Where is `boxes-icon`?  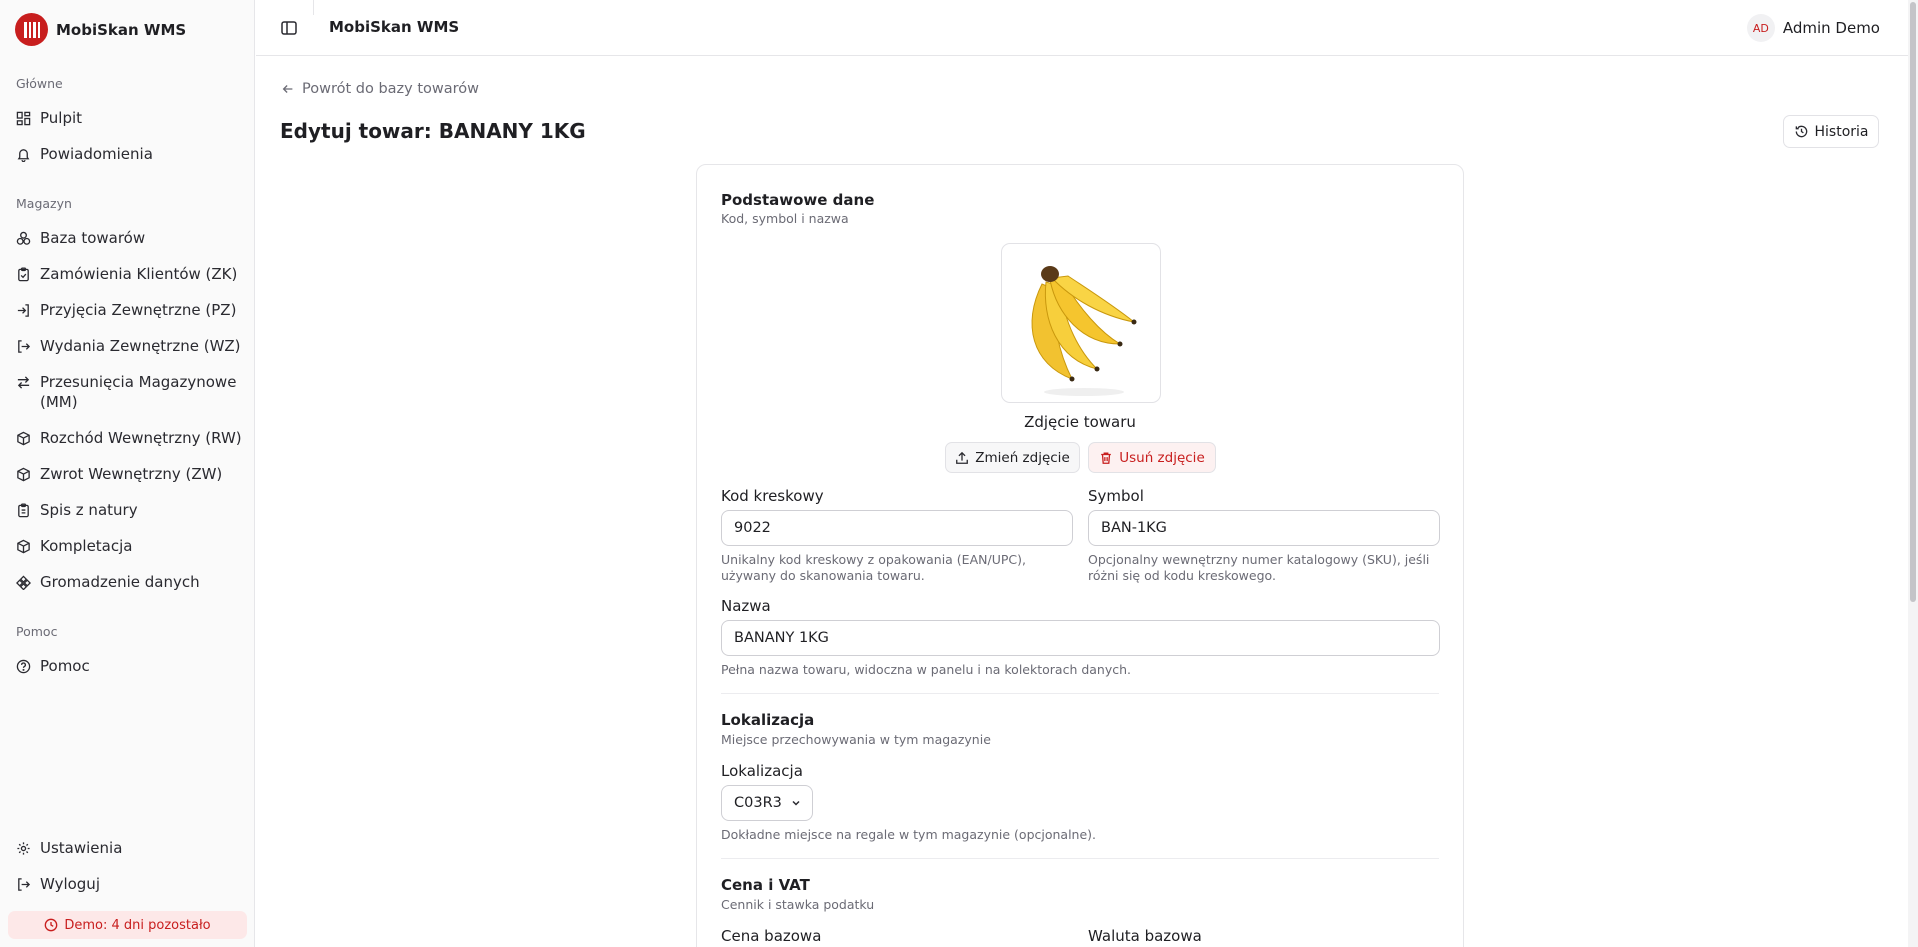 boxes-icon is located at coordinates (23, 238).